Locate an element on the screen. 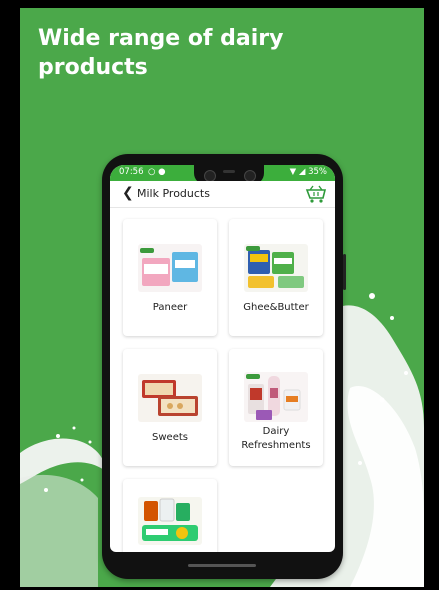  status-battery: ▼ ◢ 35% is located at coordinates (308, 172).